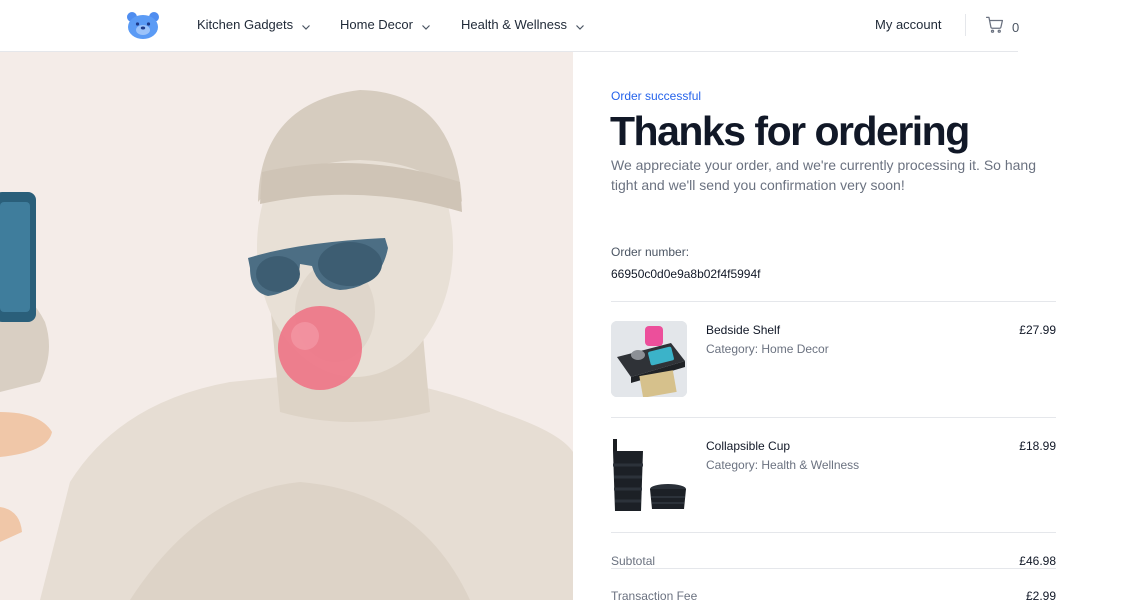 The height and width of the screenshot is (600, 1145). What do you see at coordinates (743, 330) in the screenshot?
I see `item-name: Bedside Shelf` at bounding box center [743, 330].